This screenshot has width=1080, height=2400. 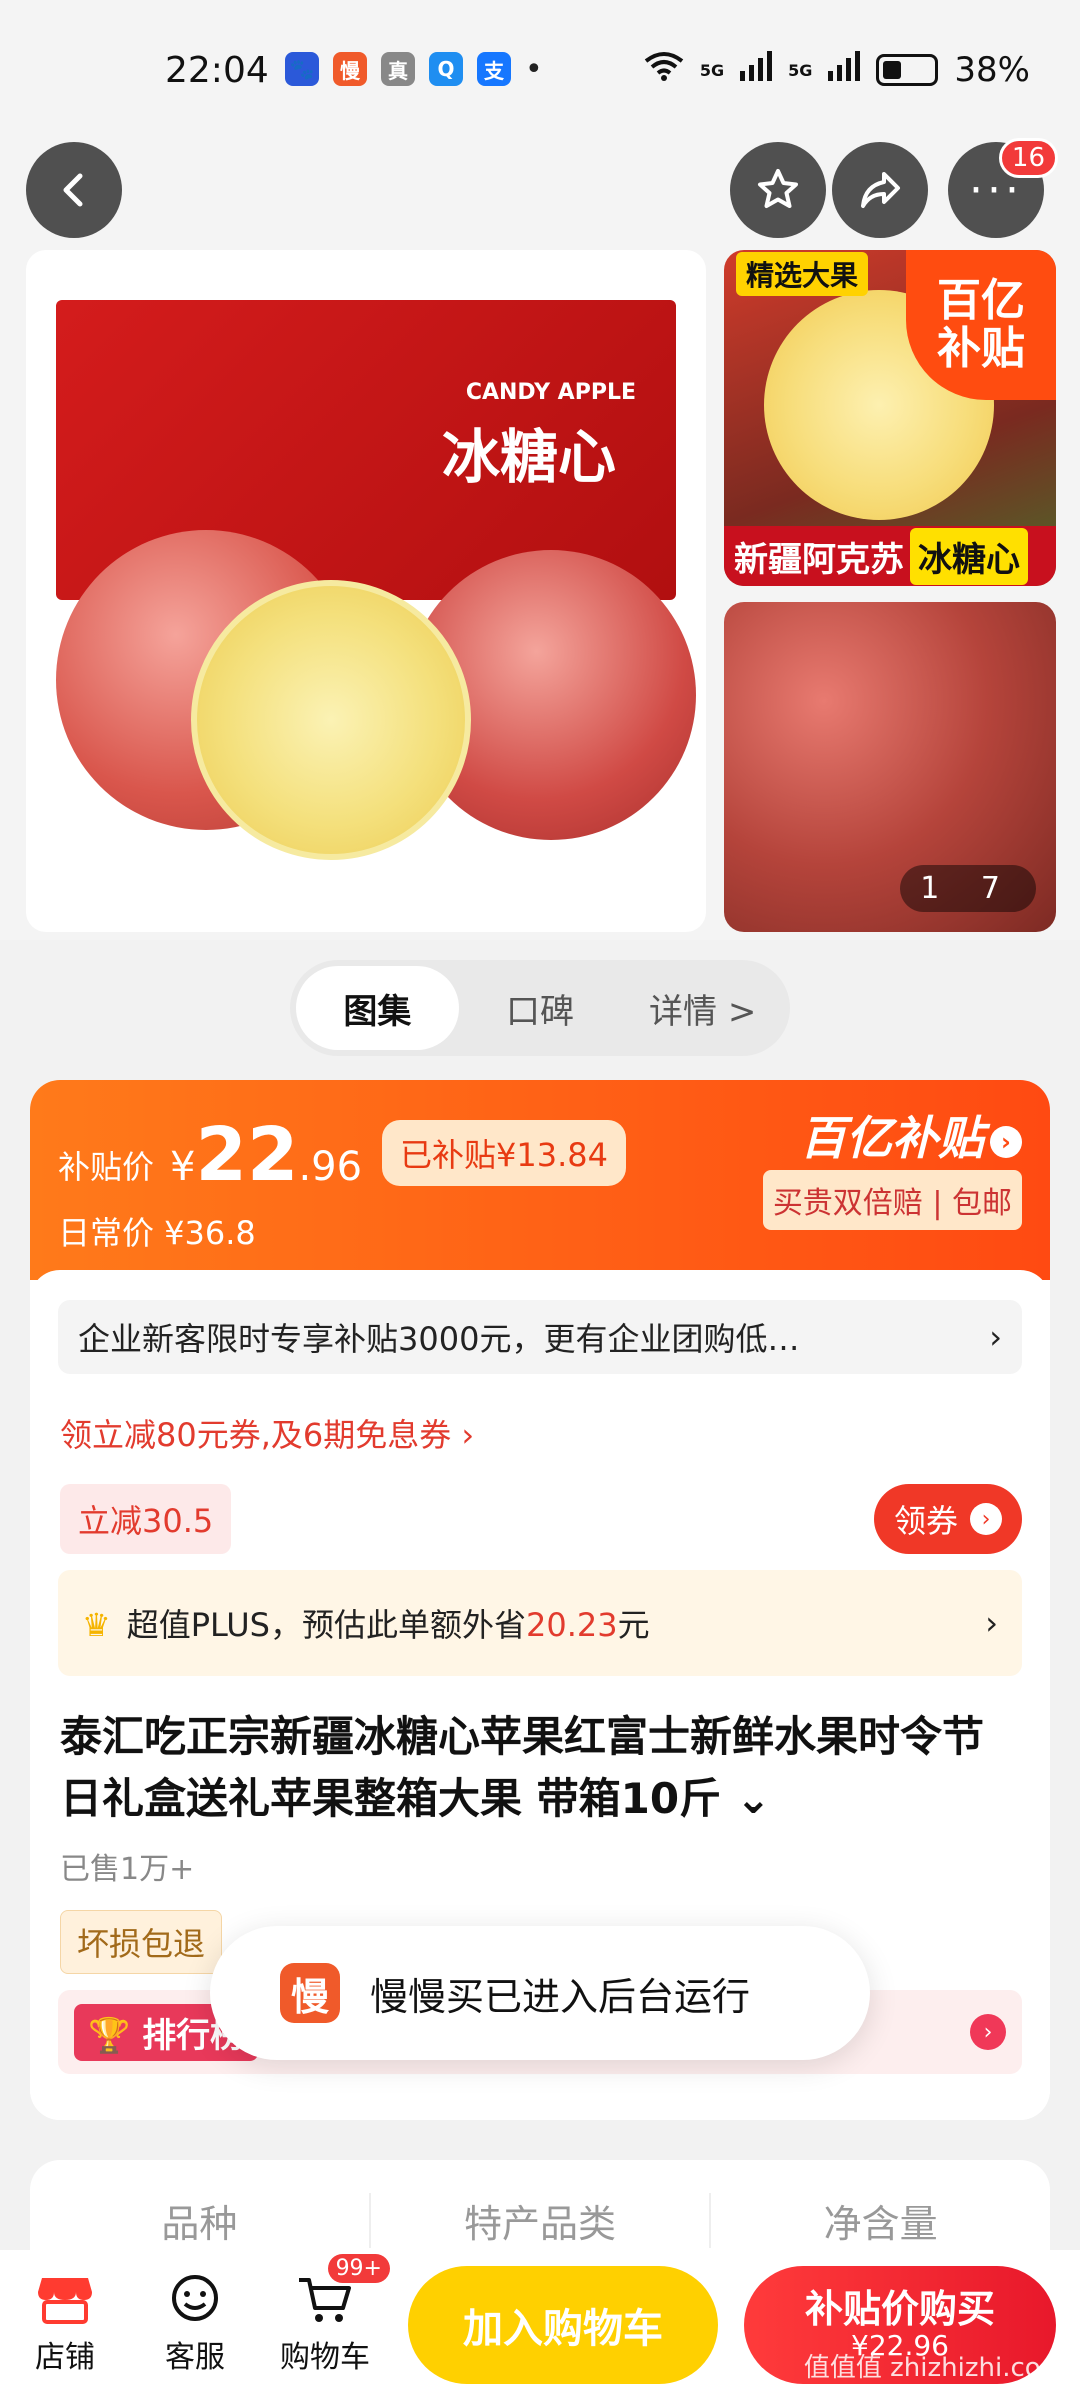 What do you see at coordinates (217, 70) in the screenshot?
I see `status-time: 22:04` at bounding box center [217, 70].